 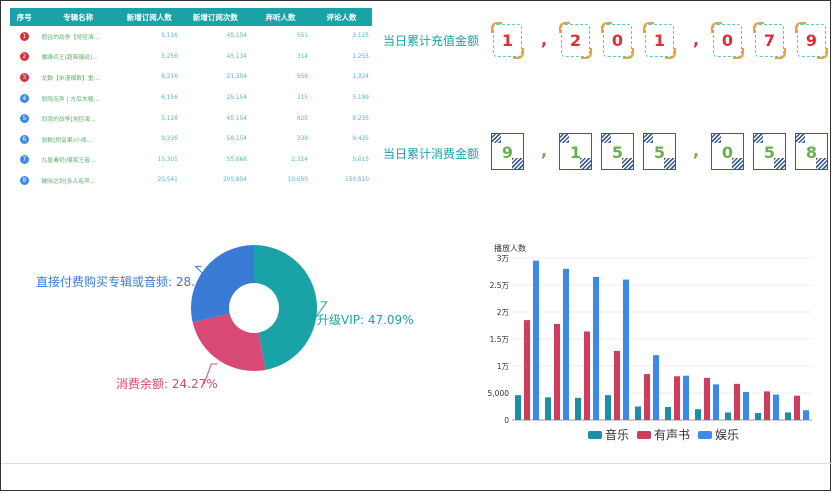 What do you see at coordinates (360, 36) in the screenshot?
I see `comments-cell: 3,125` at bounding box center [360, 36].